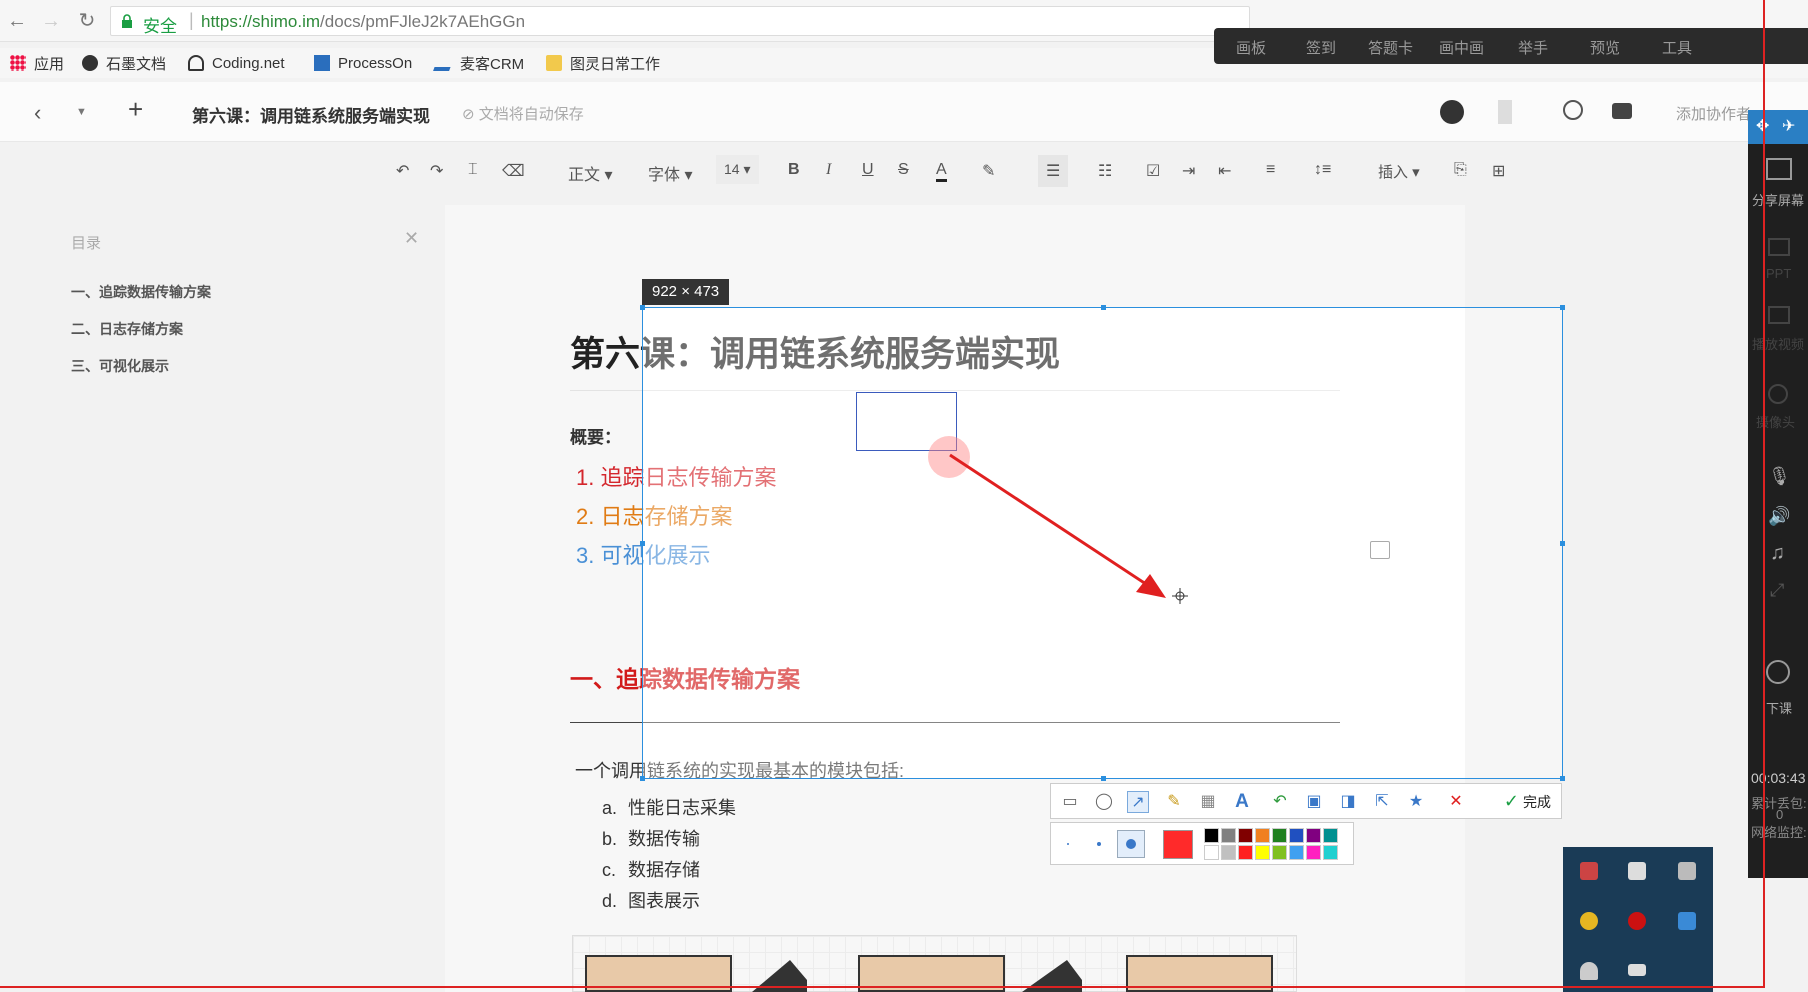 This screenshot has height=992, width=1808. What do you see at coordinates (1622, 111) in the screenshot?
I see `chat-icon` at bounding box center [1622, 111].